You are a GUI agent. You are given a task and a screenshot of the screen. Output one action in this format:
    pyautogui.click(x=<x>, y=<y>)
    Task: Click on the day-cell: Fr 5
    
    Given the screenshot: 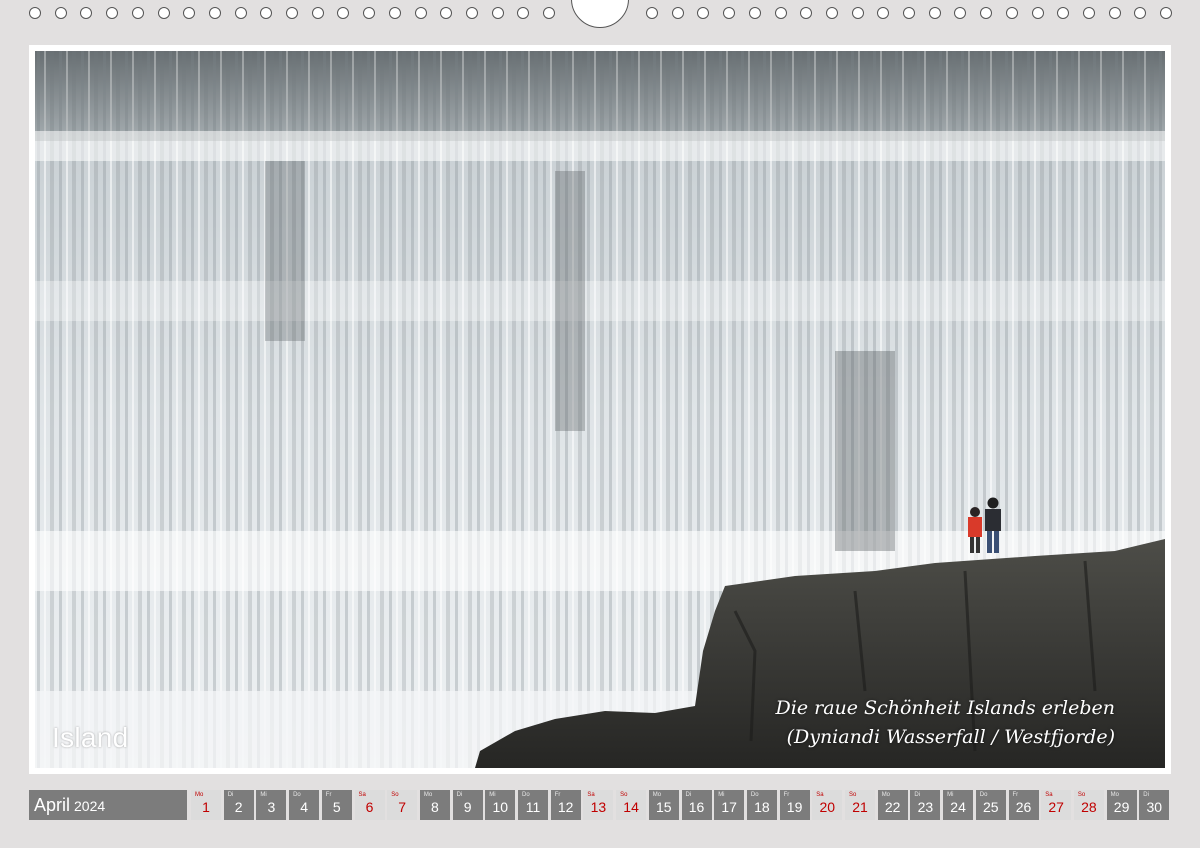 What is the action you would take?
    pyautogui.click(x=336, y=805)
    